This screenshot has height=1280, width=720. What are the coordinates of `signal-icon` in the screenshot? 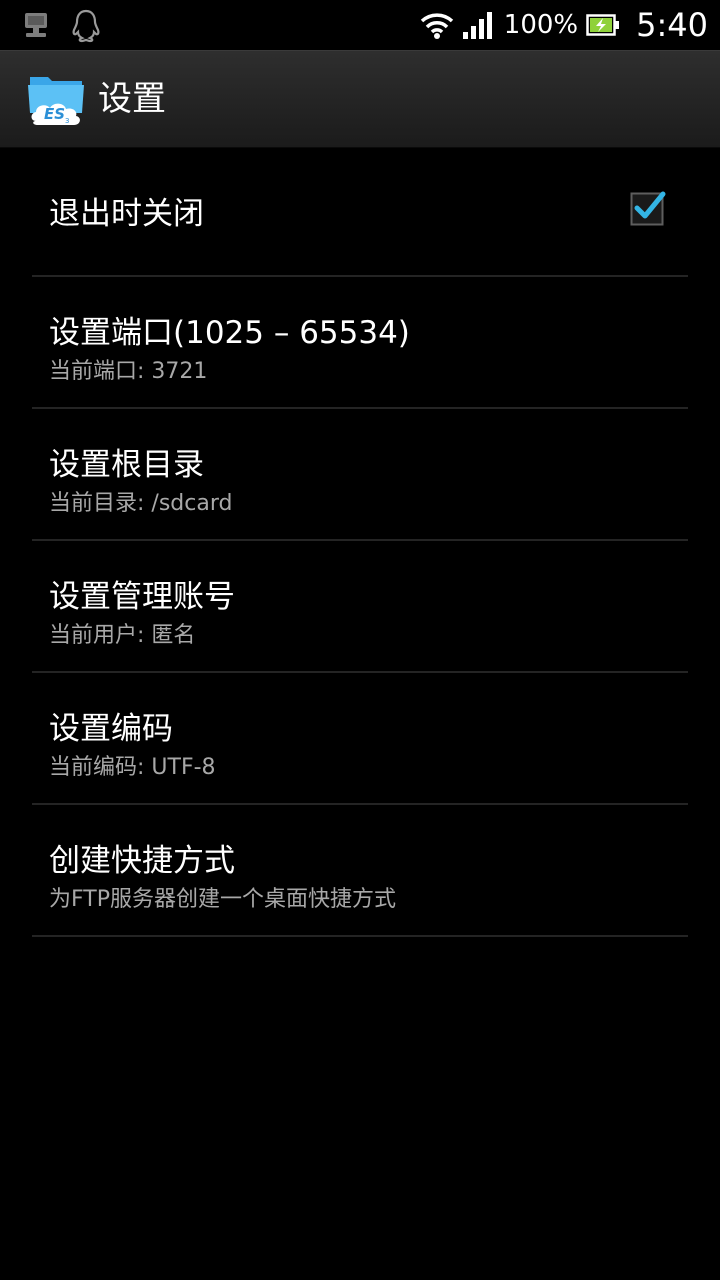 It's located at (477, 25).